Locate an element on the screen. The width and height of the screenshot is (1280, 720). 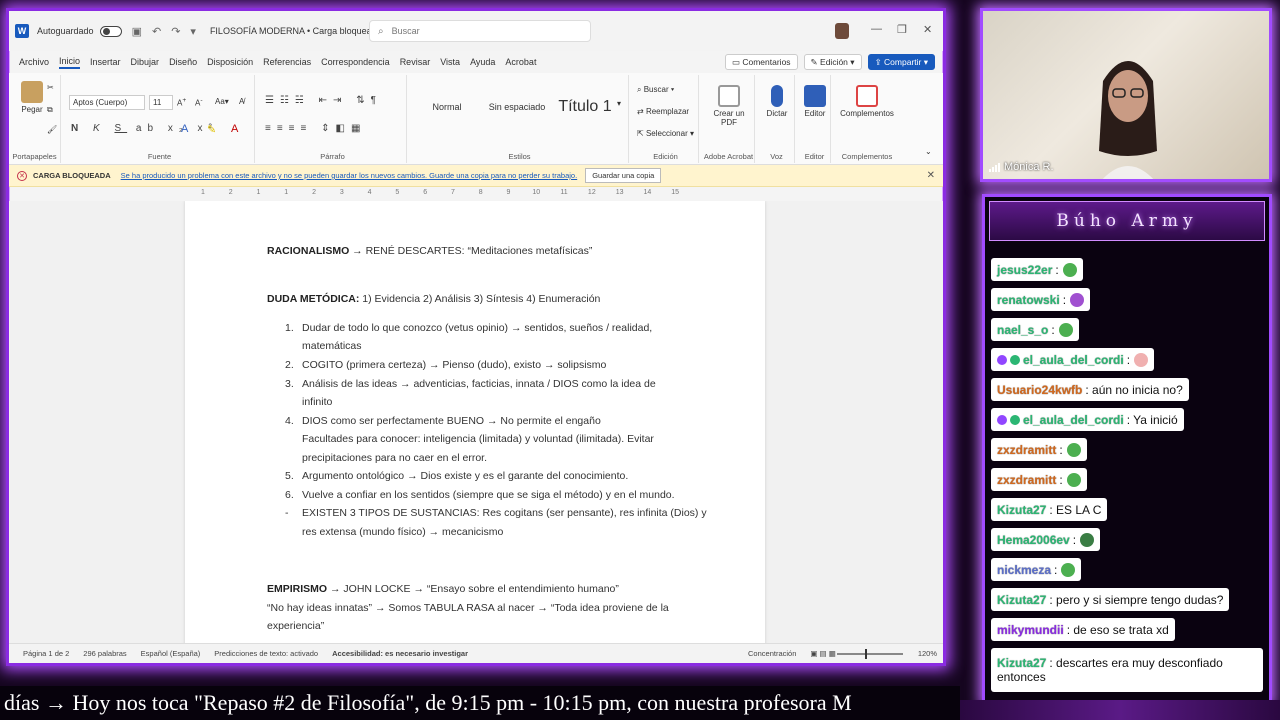
chat-message: renatowski: is located at coordinates (1041, 299).